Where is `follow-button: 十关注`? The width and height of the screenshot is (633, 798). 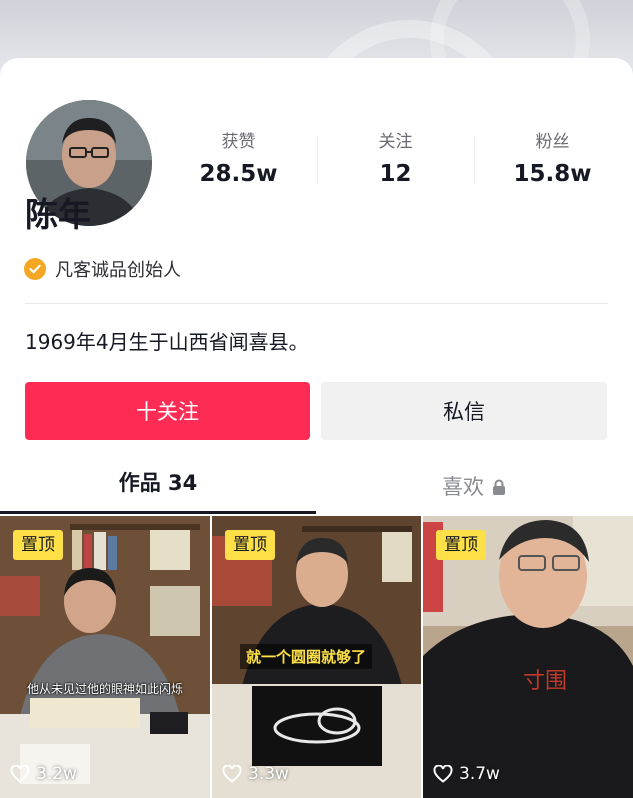 follow-button: 十关注 is located at coordinates (167, 411).